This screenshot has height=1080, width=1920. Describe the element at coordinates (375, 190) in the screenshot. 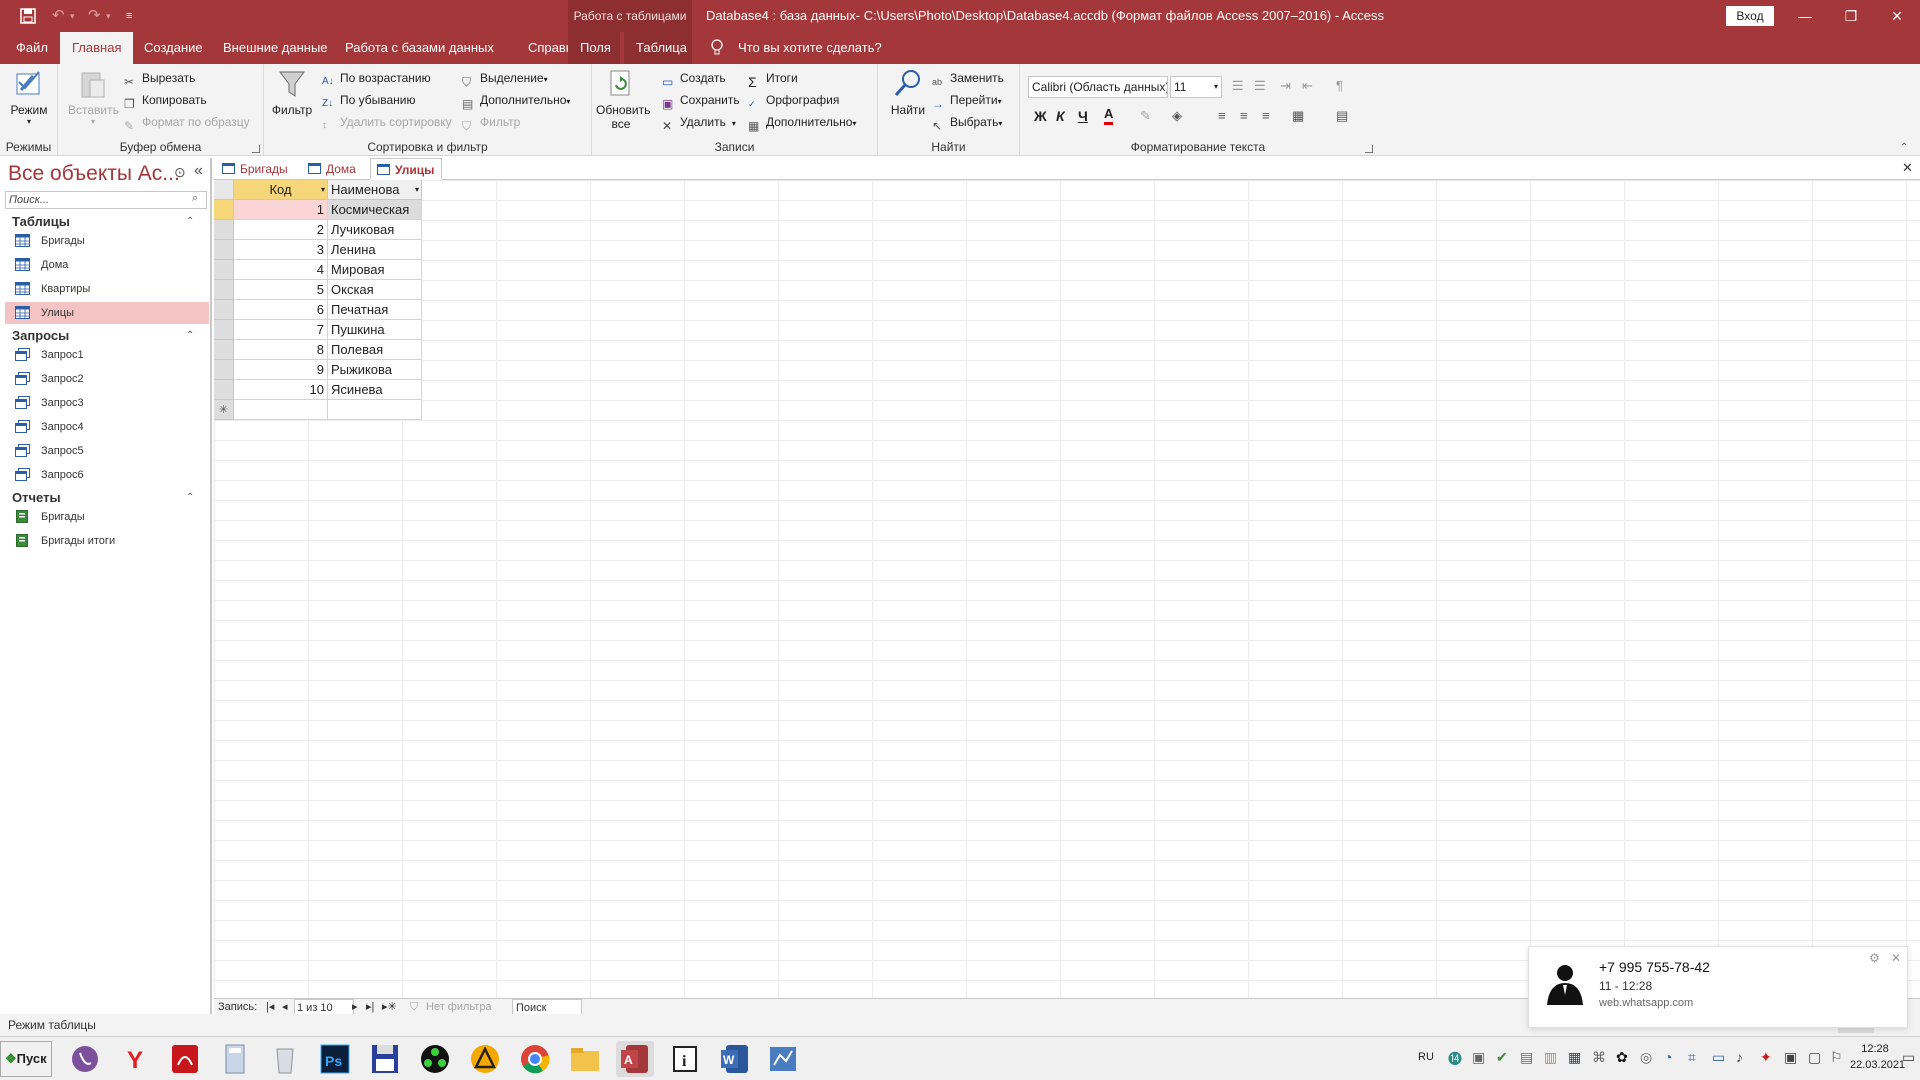

I see `column-header-name: Наименова ▾` at that location.